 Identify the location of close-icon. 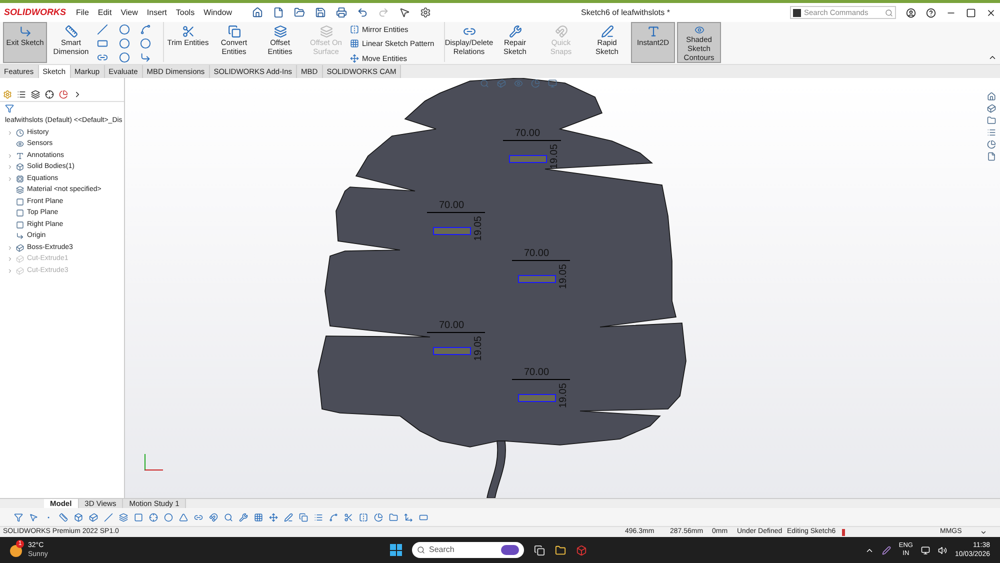
(991, 13).